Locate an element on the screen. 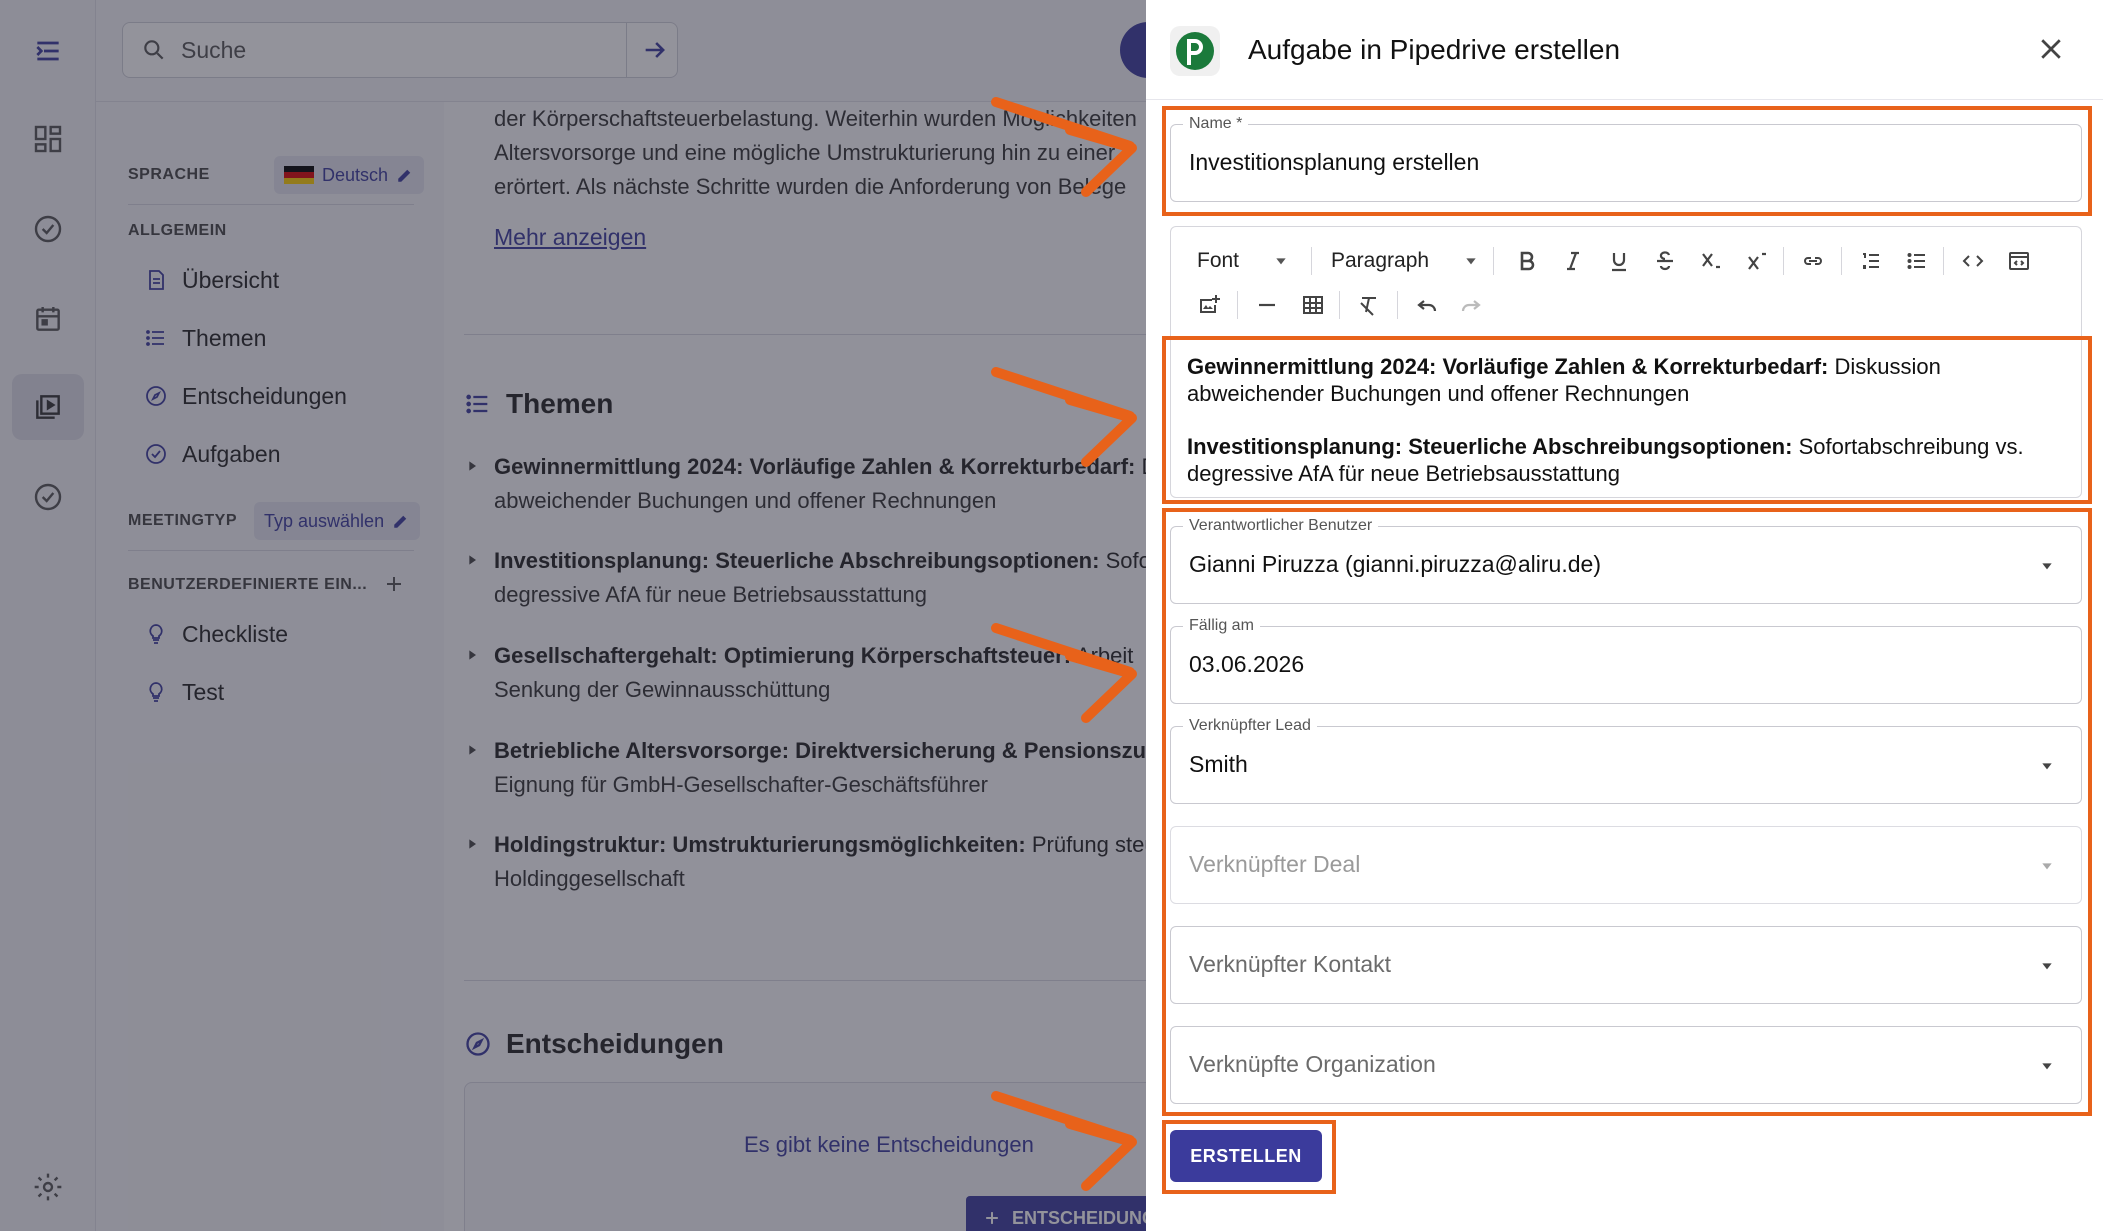 This screenshot has height=1231, width=2103. drawer-header: Aufgabe in Pipedrive erstellen is located at coordinates (1624, 50).